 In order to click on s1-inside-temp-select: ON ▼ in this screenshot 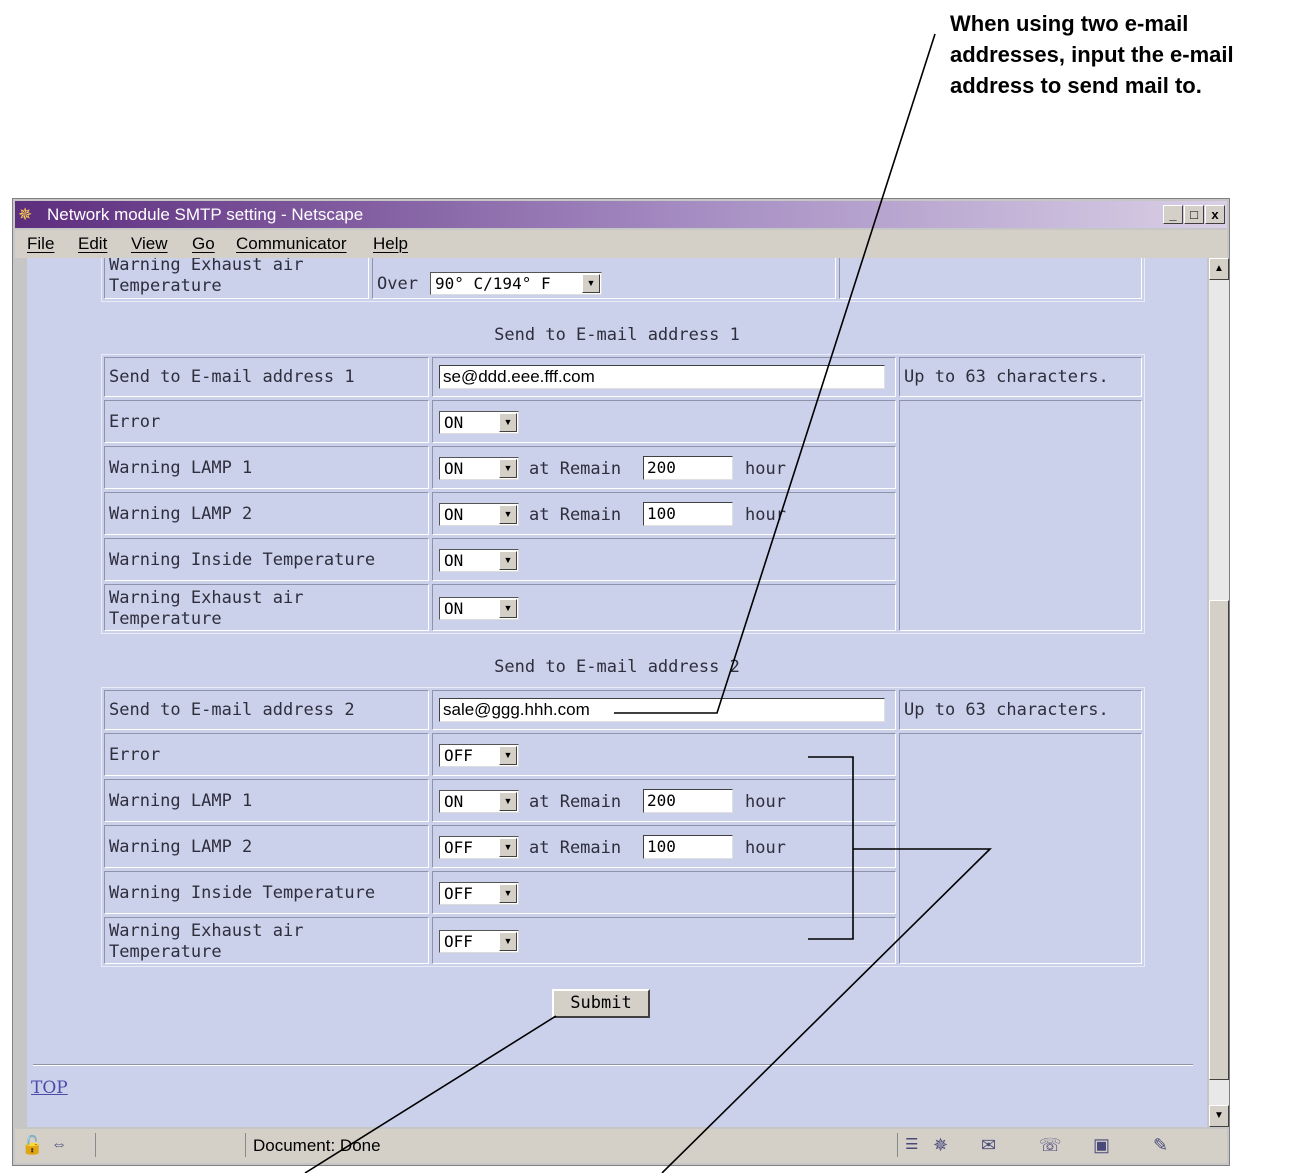, I will do `click(479, 560)`.